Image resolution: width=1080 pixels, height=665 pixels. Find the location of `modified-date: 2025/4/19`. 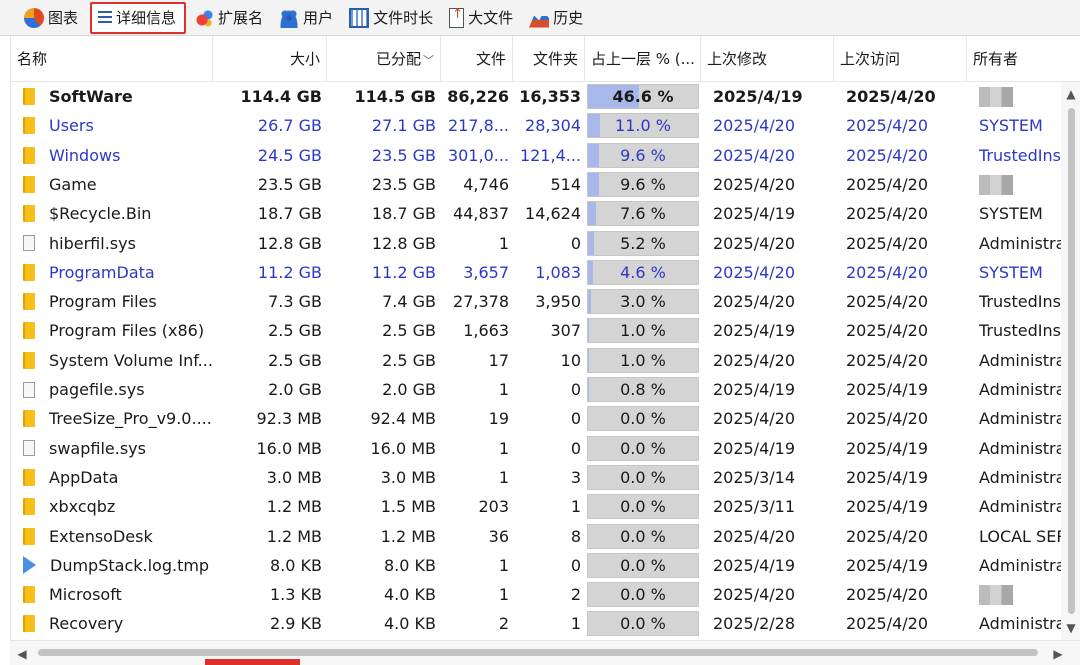

modified-date: 2025/4/19 is located at coordinates (758, 96).